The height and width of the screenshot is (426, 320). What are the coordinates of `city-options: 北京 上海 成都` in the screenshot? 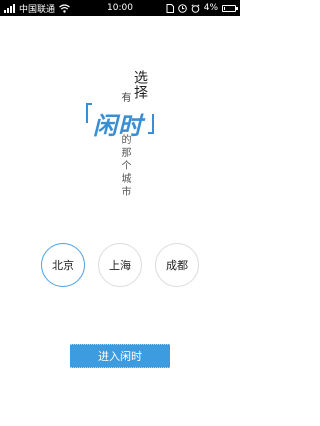 It's located at (120, 265).